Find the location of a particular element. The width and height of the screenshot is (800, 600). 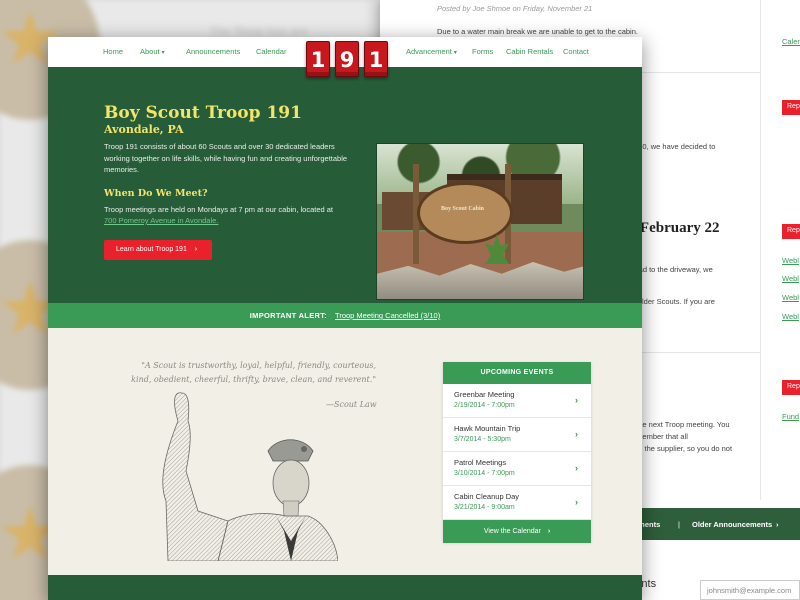

nav-item-home: Home is located at coordinates (113, 51).